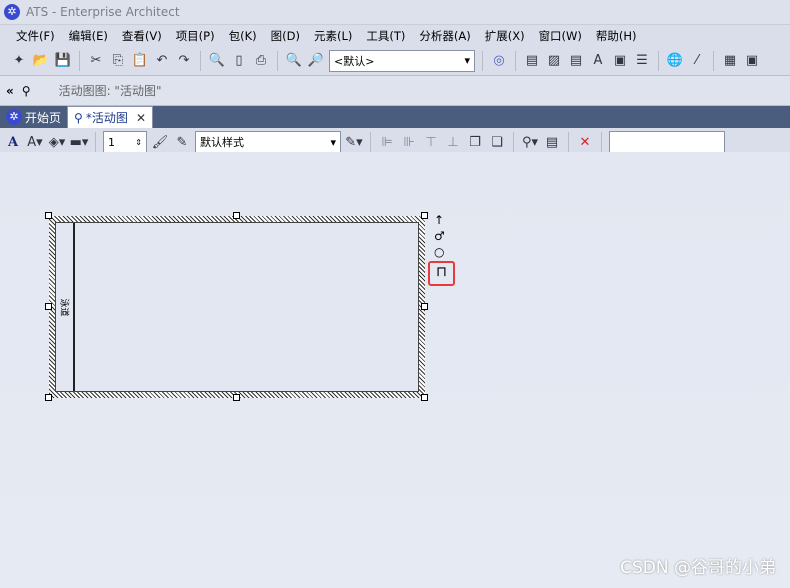 This screenshot has height=588, width=790. Describe the element at coordinates (752, 61) in the screenshot. I see `window-icon: ▣` at that location.